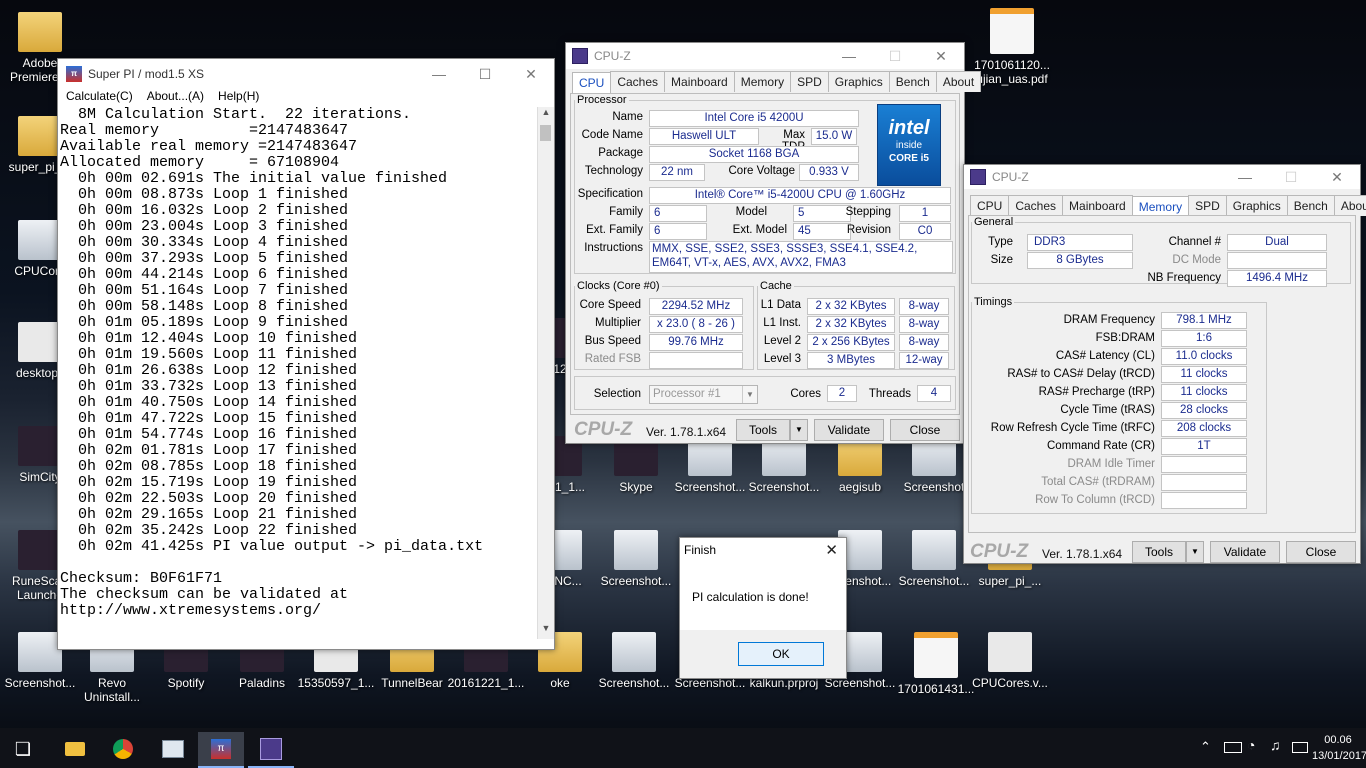 The image size is (1366, 768). I want to click on taskbar-superpi: π, so click(221, 750).